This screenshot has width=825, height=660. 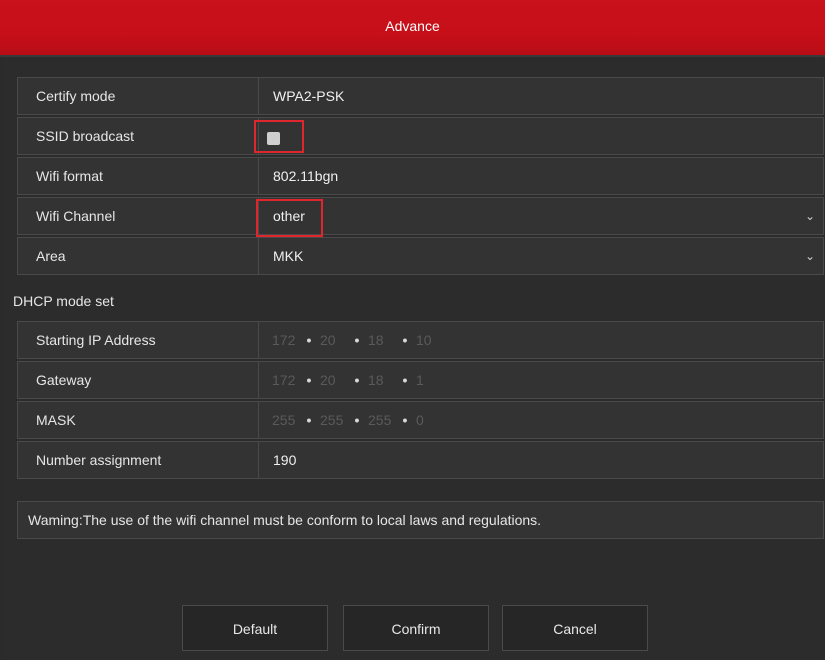 I want to click on mask-label: MASK, so click(x=138, y=420).